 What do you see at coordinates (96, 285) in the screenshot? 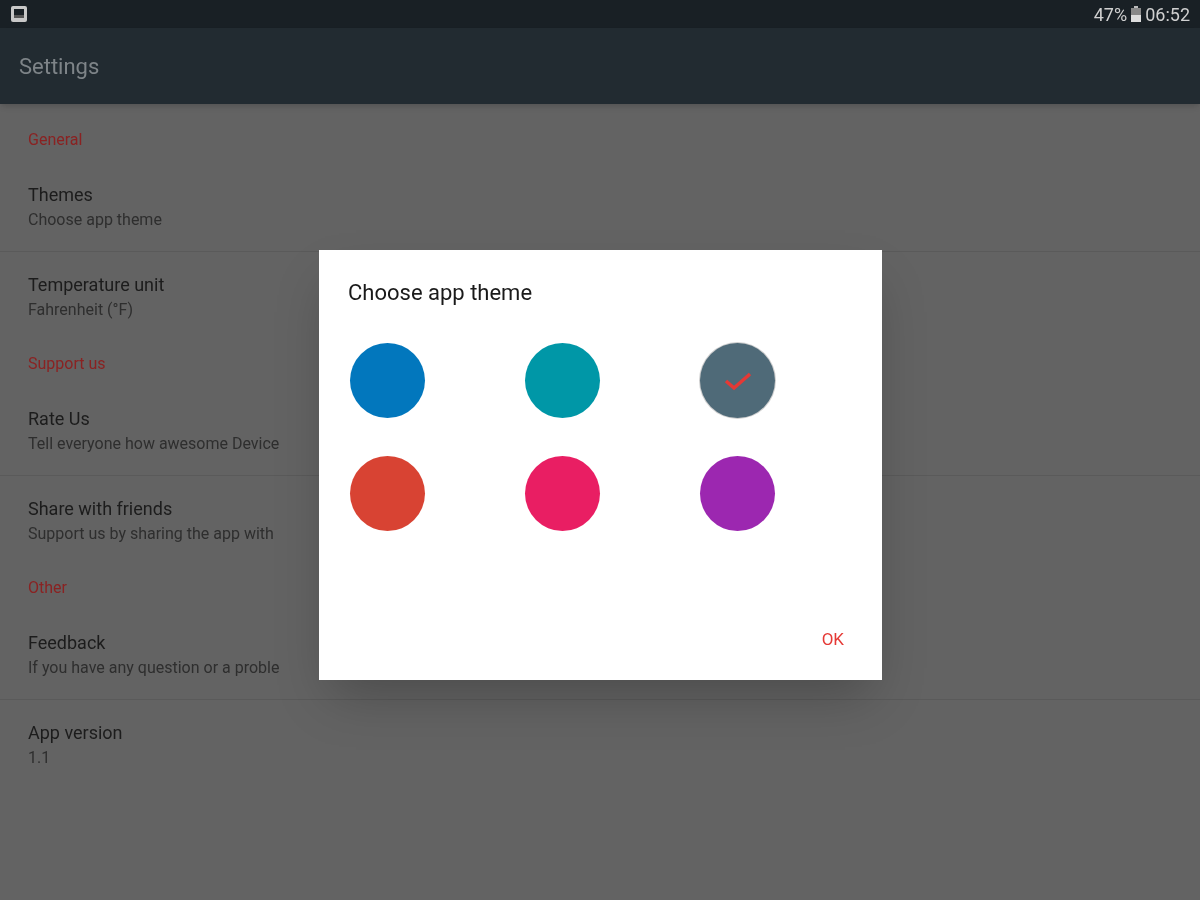
I see `item-title: Temperature unit` at bounding box center [96, 285].